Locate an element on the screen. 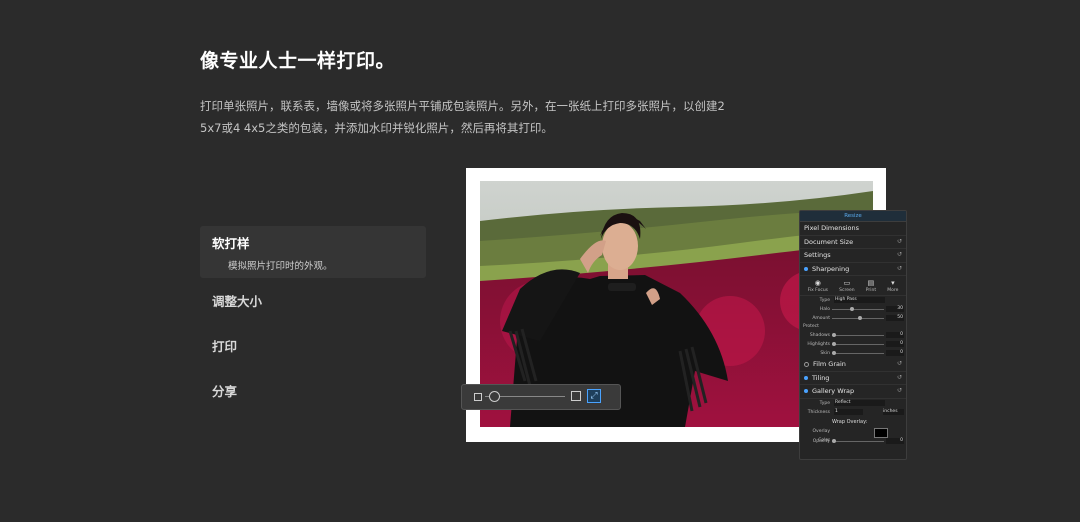 The image size is (1080, 522). thickness-control: Thickness 1 inches is located at coordinates (853, 412).